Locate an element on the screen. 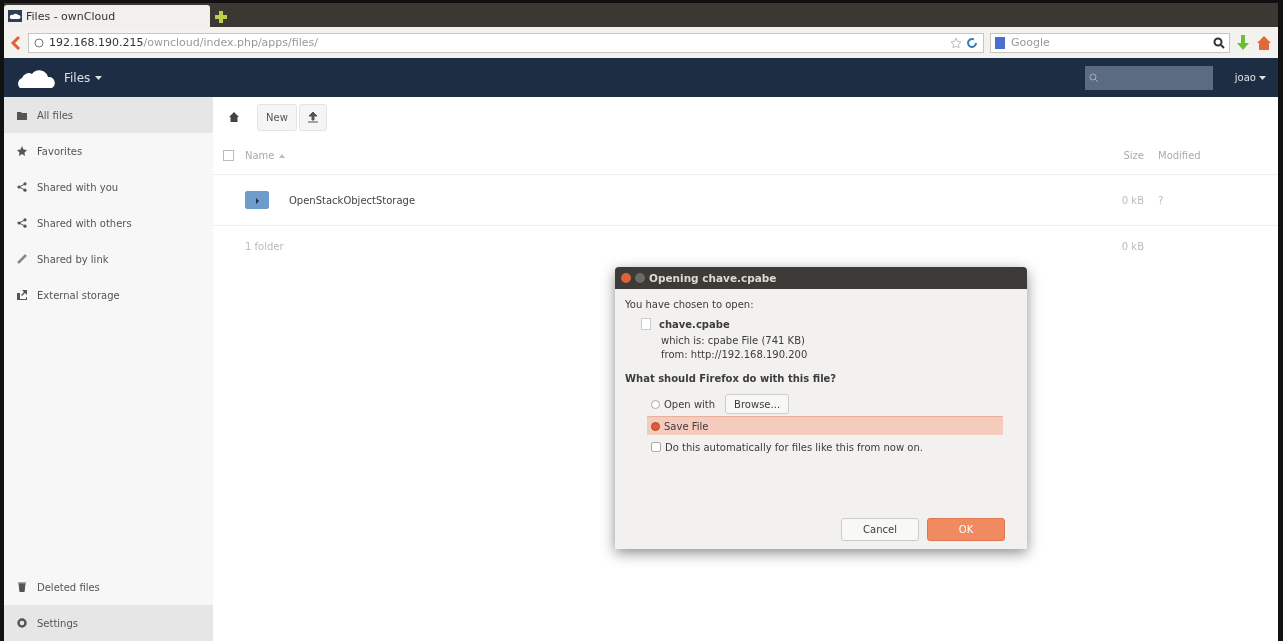 The image size is (1283, 641). checkbox-option: Do this automatically for files like this from now on. is located at coordinates (787, 447).